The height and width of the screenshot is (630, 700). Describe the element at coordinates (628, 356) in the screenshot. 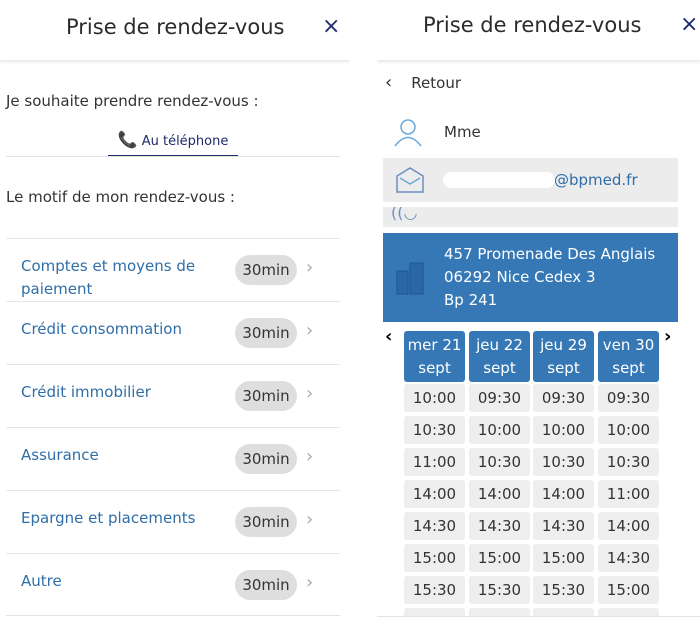

I see `day-header: ven 30 sept` at that location.